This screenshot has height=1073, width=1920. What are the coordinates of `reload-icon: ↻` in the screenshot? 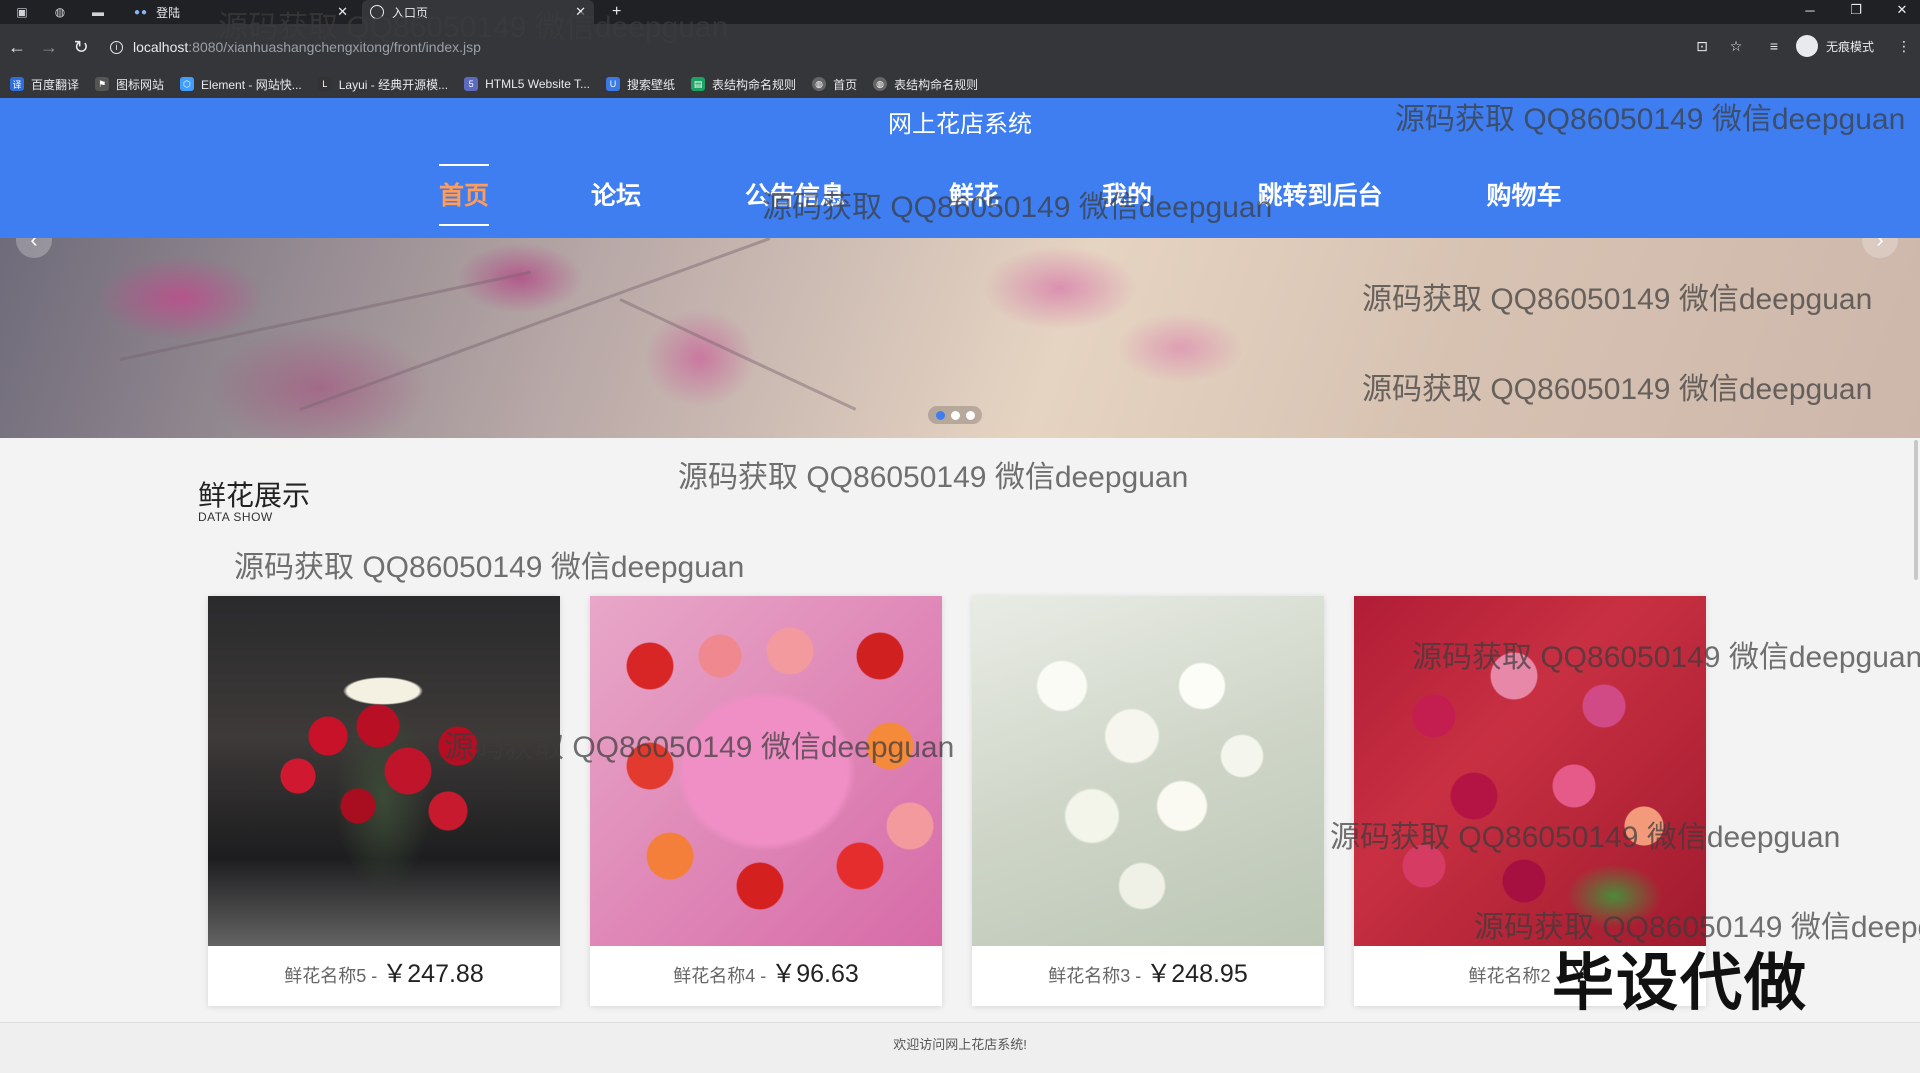 It's located at (81, 47).